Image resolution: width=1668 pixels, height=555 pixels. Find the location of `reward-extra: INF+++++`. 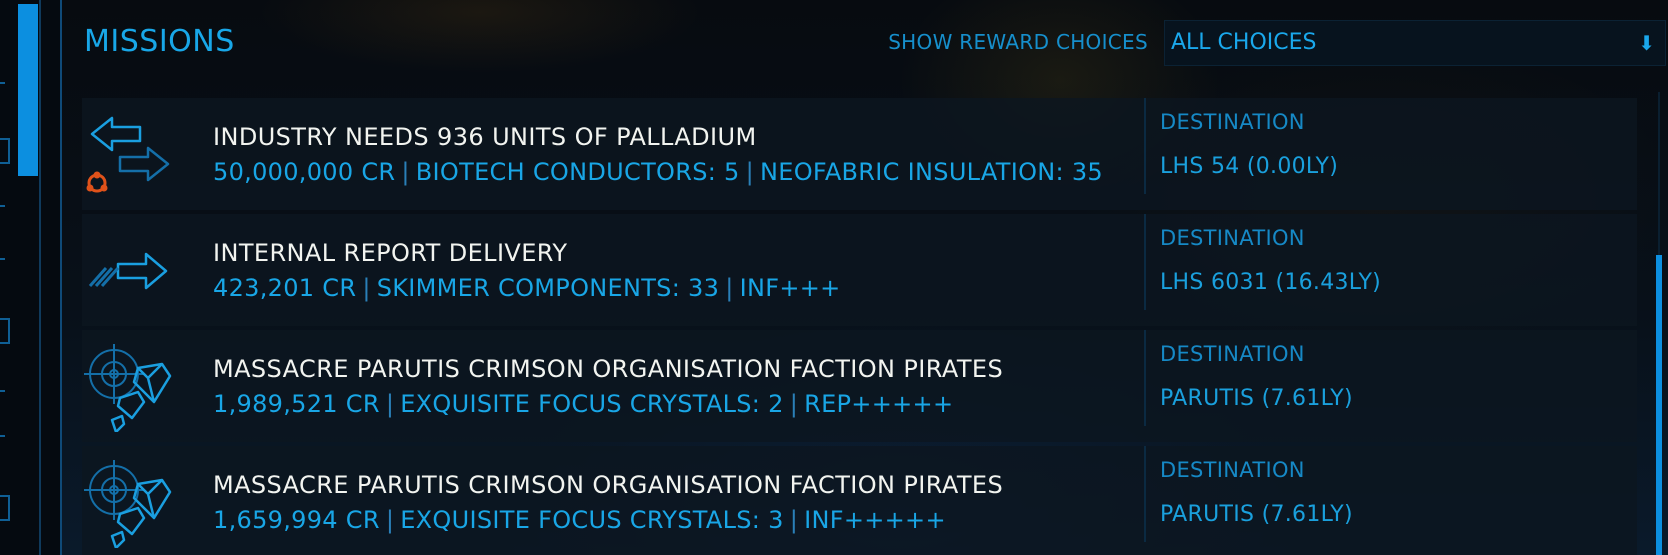

reward-extra: INF+++++ is located at coordinates (875, 520).